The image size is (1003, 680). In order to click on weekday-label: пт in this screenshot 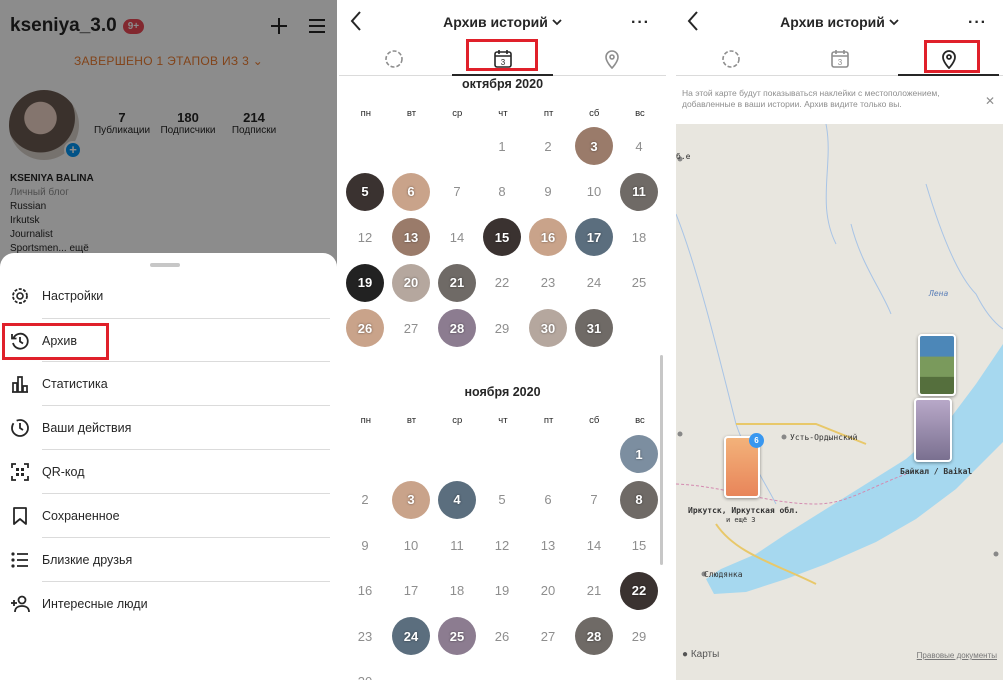, I will do `click(548, 113)`.